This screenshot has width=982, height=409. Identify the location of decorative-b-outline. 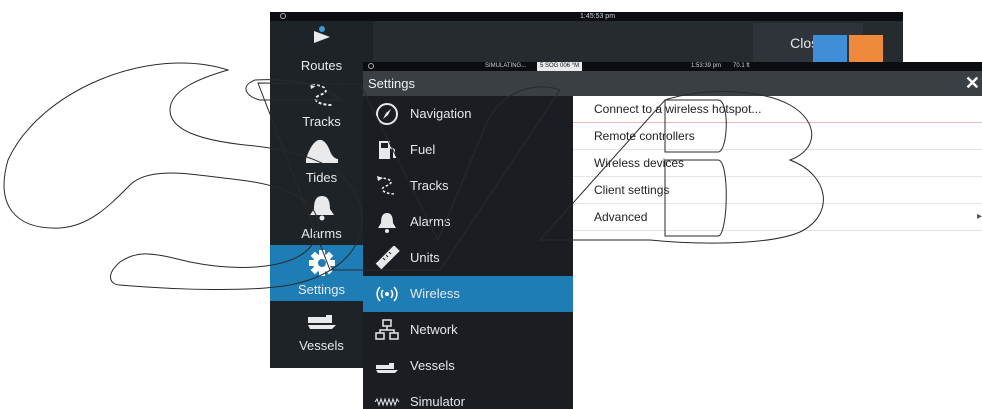
(681, 167).